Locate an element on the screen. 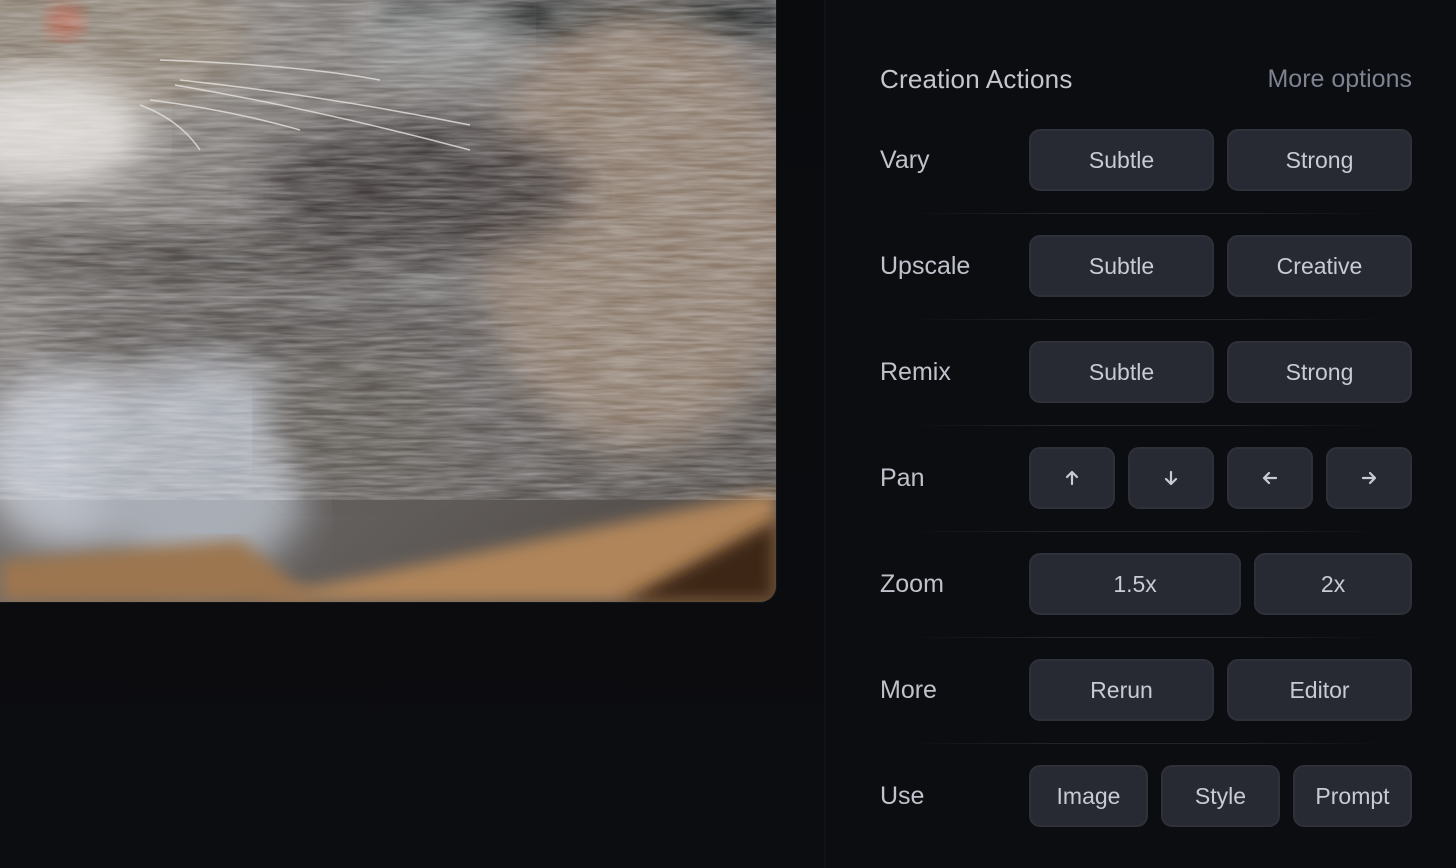 The image size is (1456, 868). upscale-subtle-button: Subtle is located at coordinates (1121, 266).